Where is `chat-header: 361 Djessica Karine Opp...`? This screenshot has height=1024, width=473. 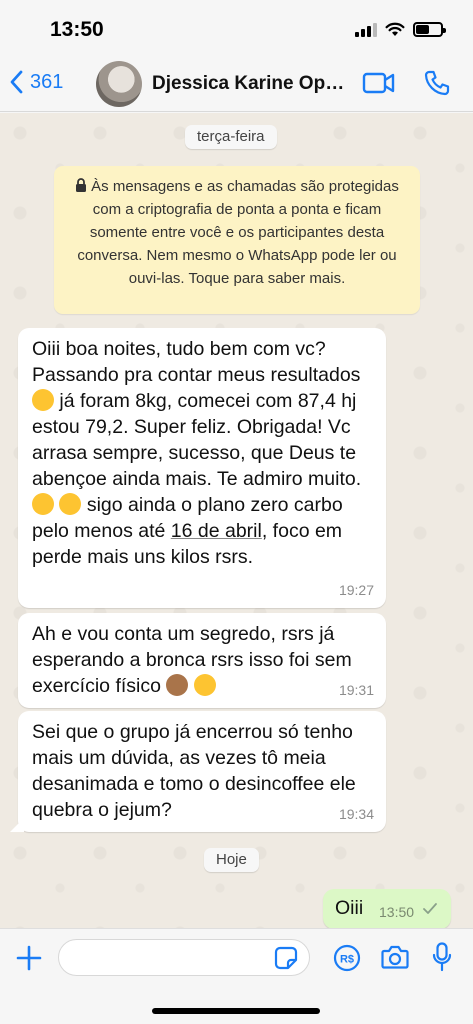 chat-header: 361 Djessica Karine Opp... is located at coordinates (236, 84).